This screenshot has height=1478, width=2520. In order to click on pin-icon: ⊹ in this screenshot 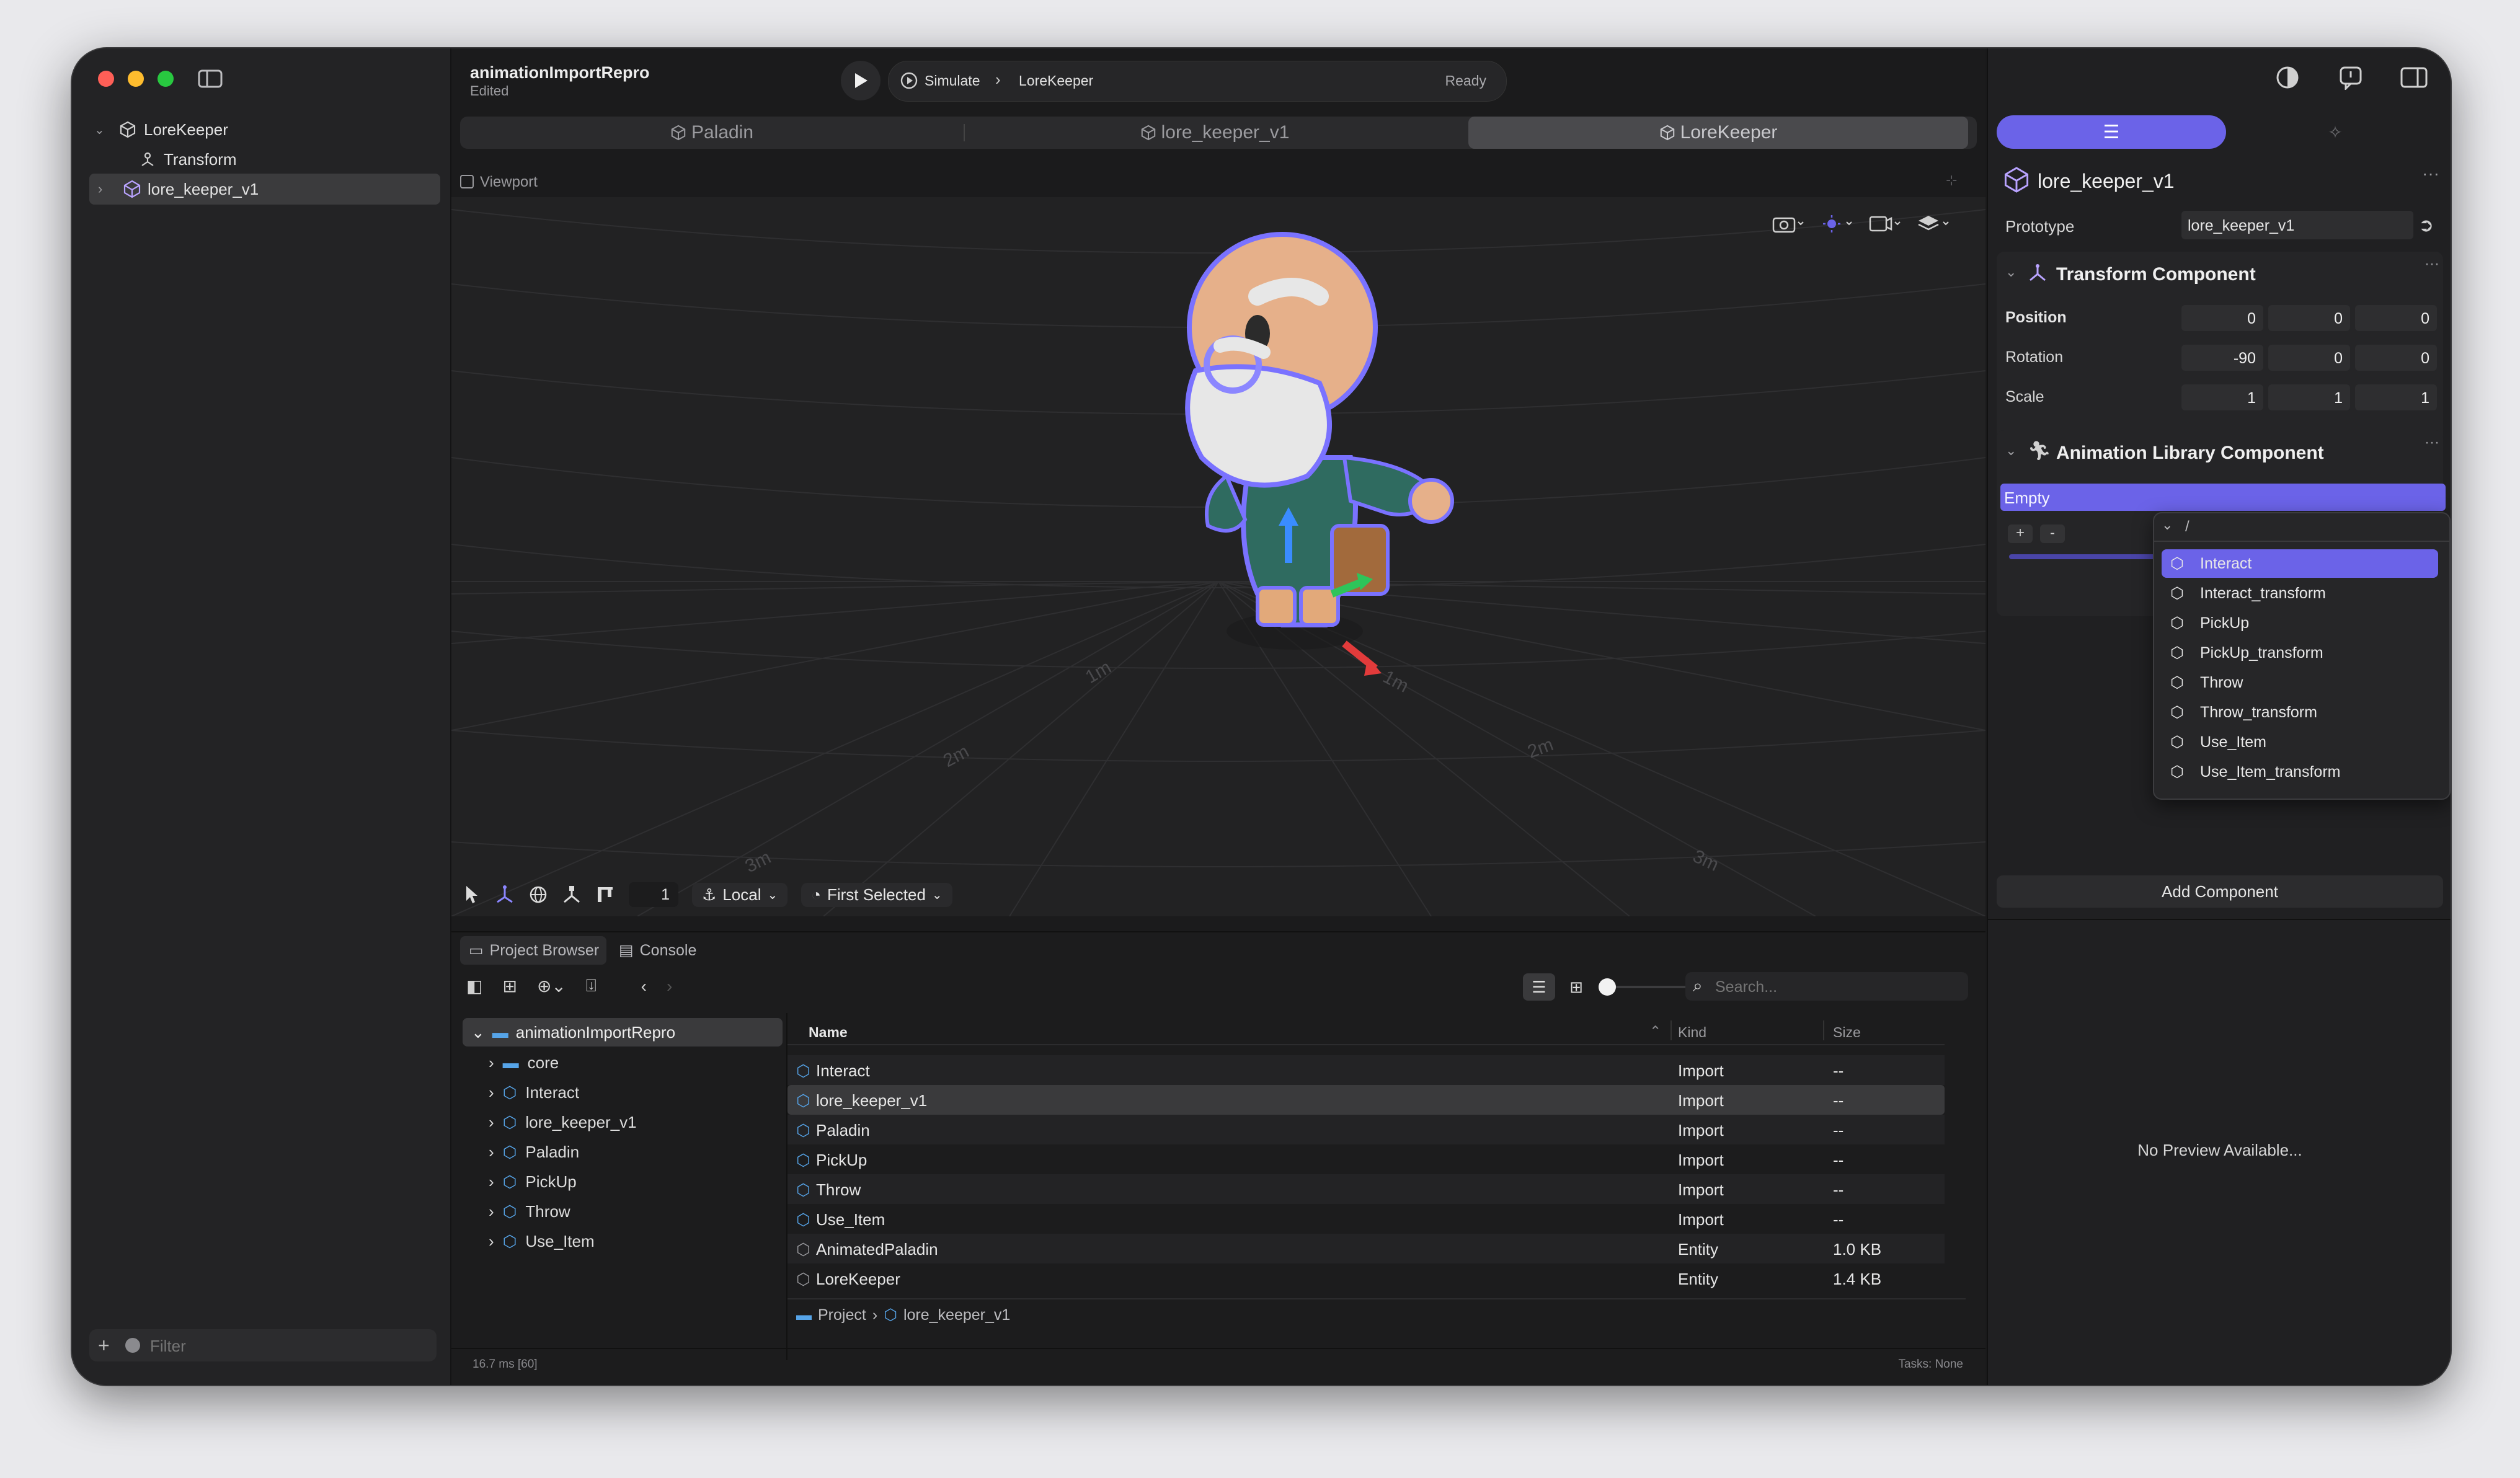, I will do `click(1951, 180)`.